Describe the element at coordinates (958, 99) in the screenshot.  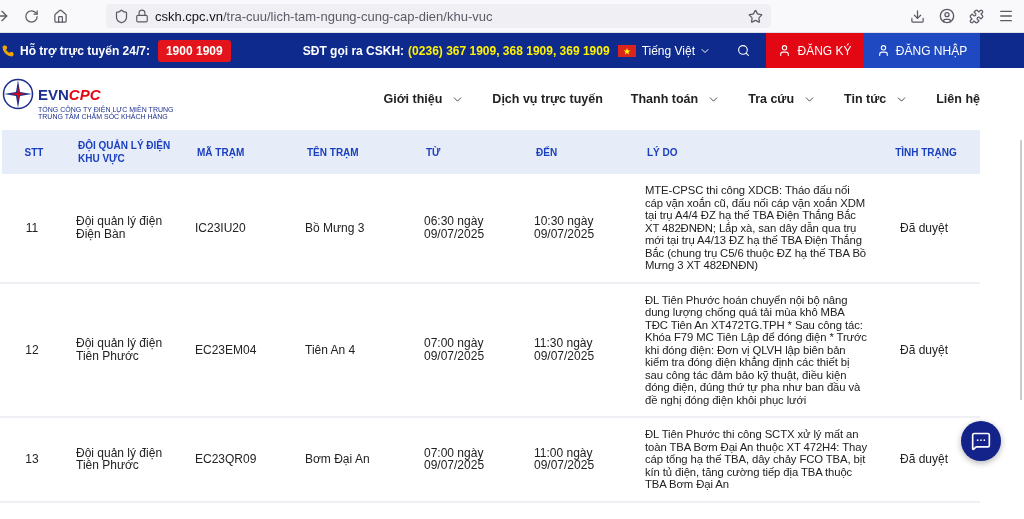
I see `nav-link: Liên hệ` at that location.